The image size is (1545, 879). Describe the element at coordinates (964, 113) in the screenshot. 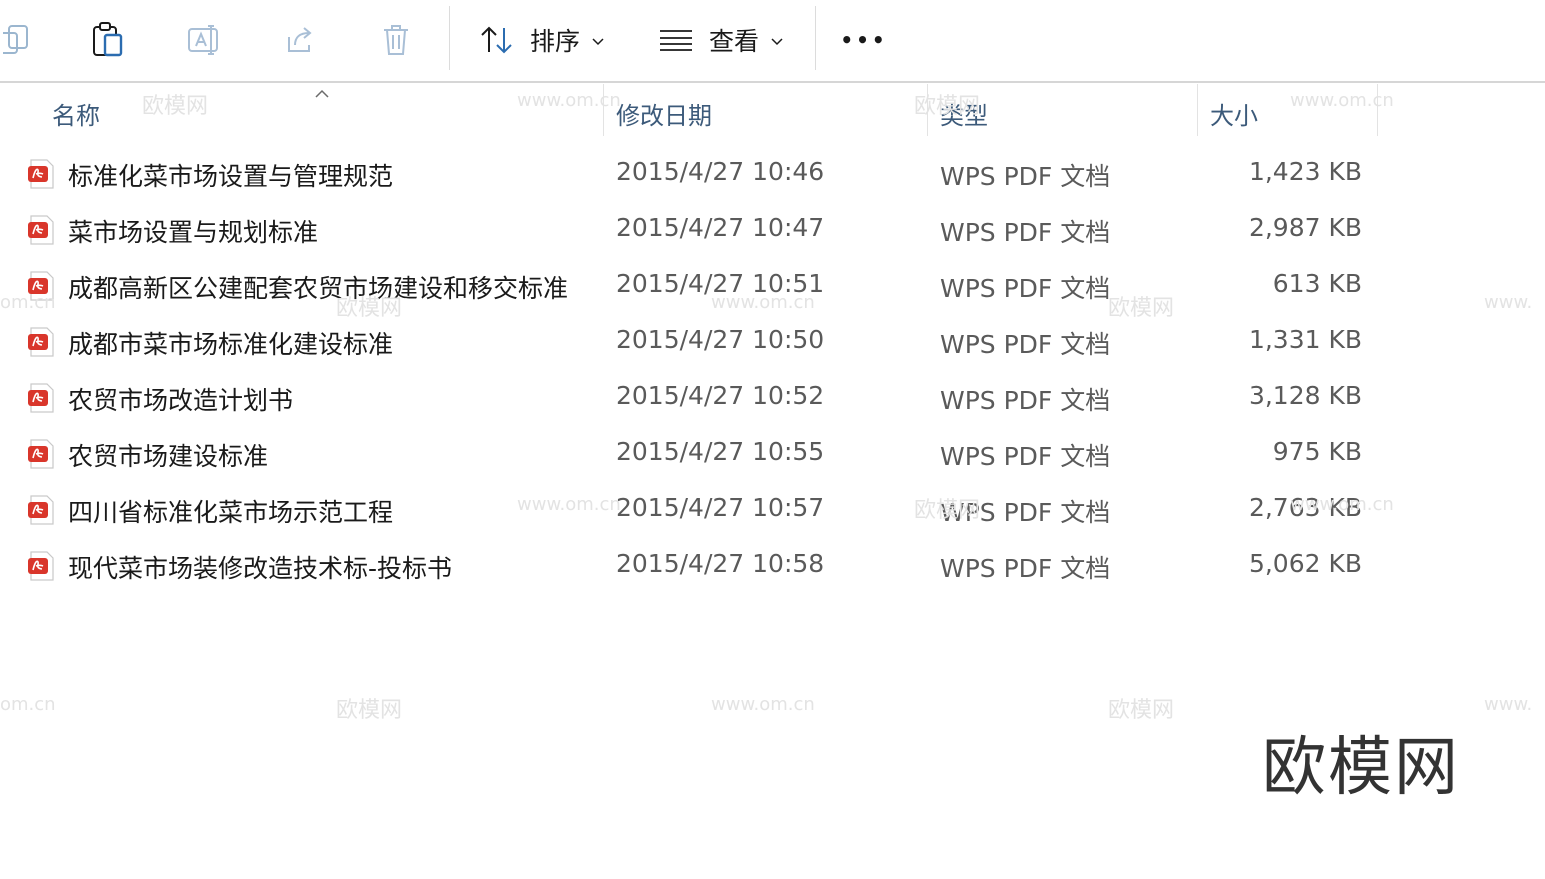

I see `column-header-type: 类型` at that location.